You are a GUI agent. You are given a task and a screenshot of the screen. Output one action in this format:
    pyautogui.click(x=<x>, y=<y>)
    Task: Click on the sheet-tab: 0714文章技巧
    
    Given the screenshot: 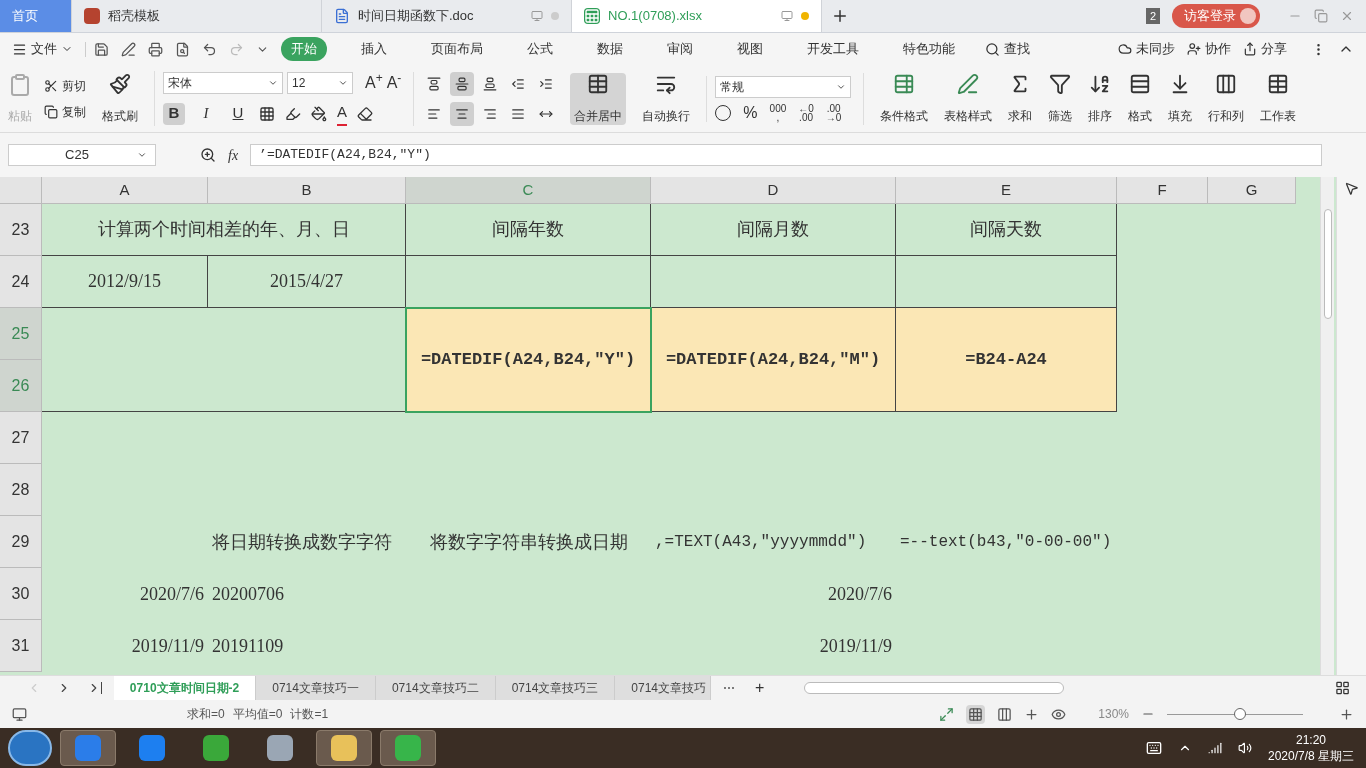 What is the action you would take?
    pyautogui.click(x=663, y=688)
    